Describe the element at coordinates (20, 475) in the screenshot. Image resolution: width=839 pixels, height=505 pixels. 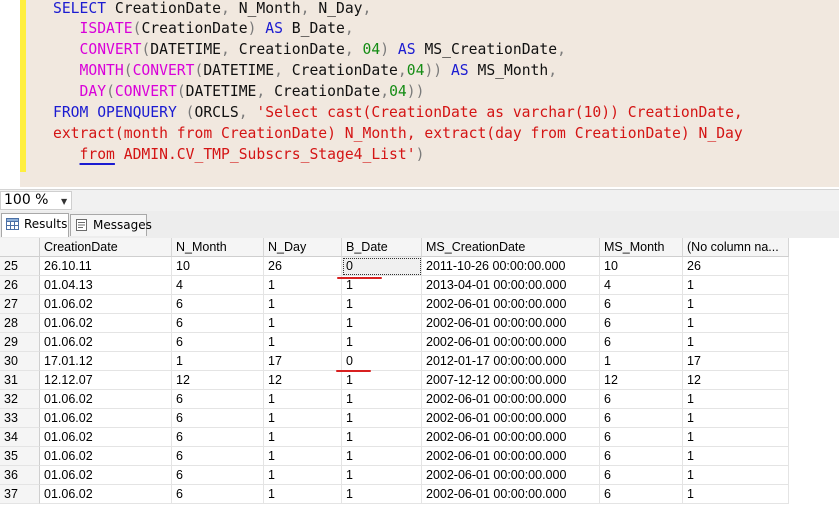
I see `row-number: 36` at that location.